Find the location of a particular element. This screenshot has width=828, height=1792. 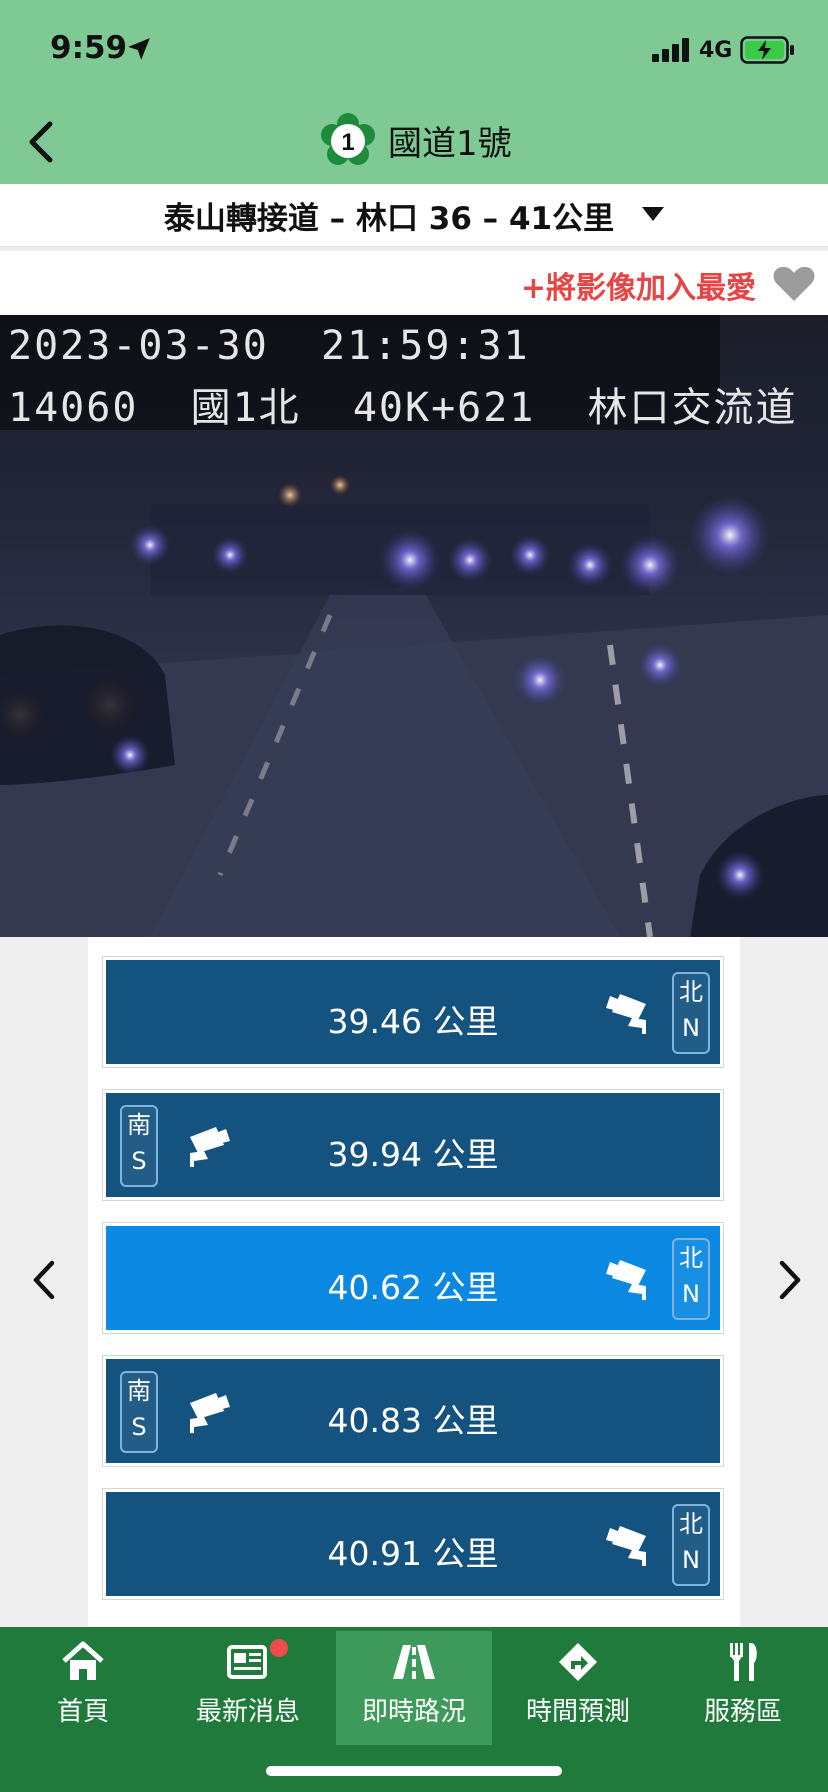

camera-item: 南 S 39.94 公里 is located at coordinates (413, 1145).